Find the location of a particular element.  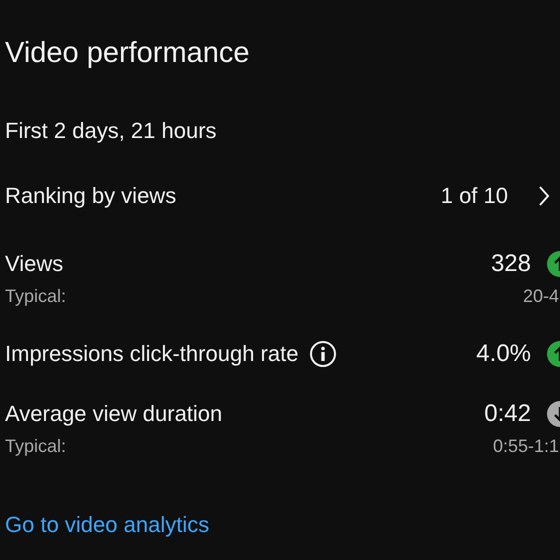

ranking-label: Ranking by views is located at coordinates (90, 196).